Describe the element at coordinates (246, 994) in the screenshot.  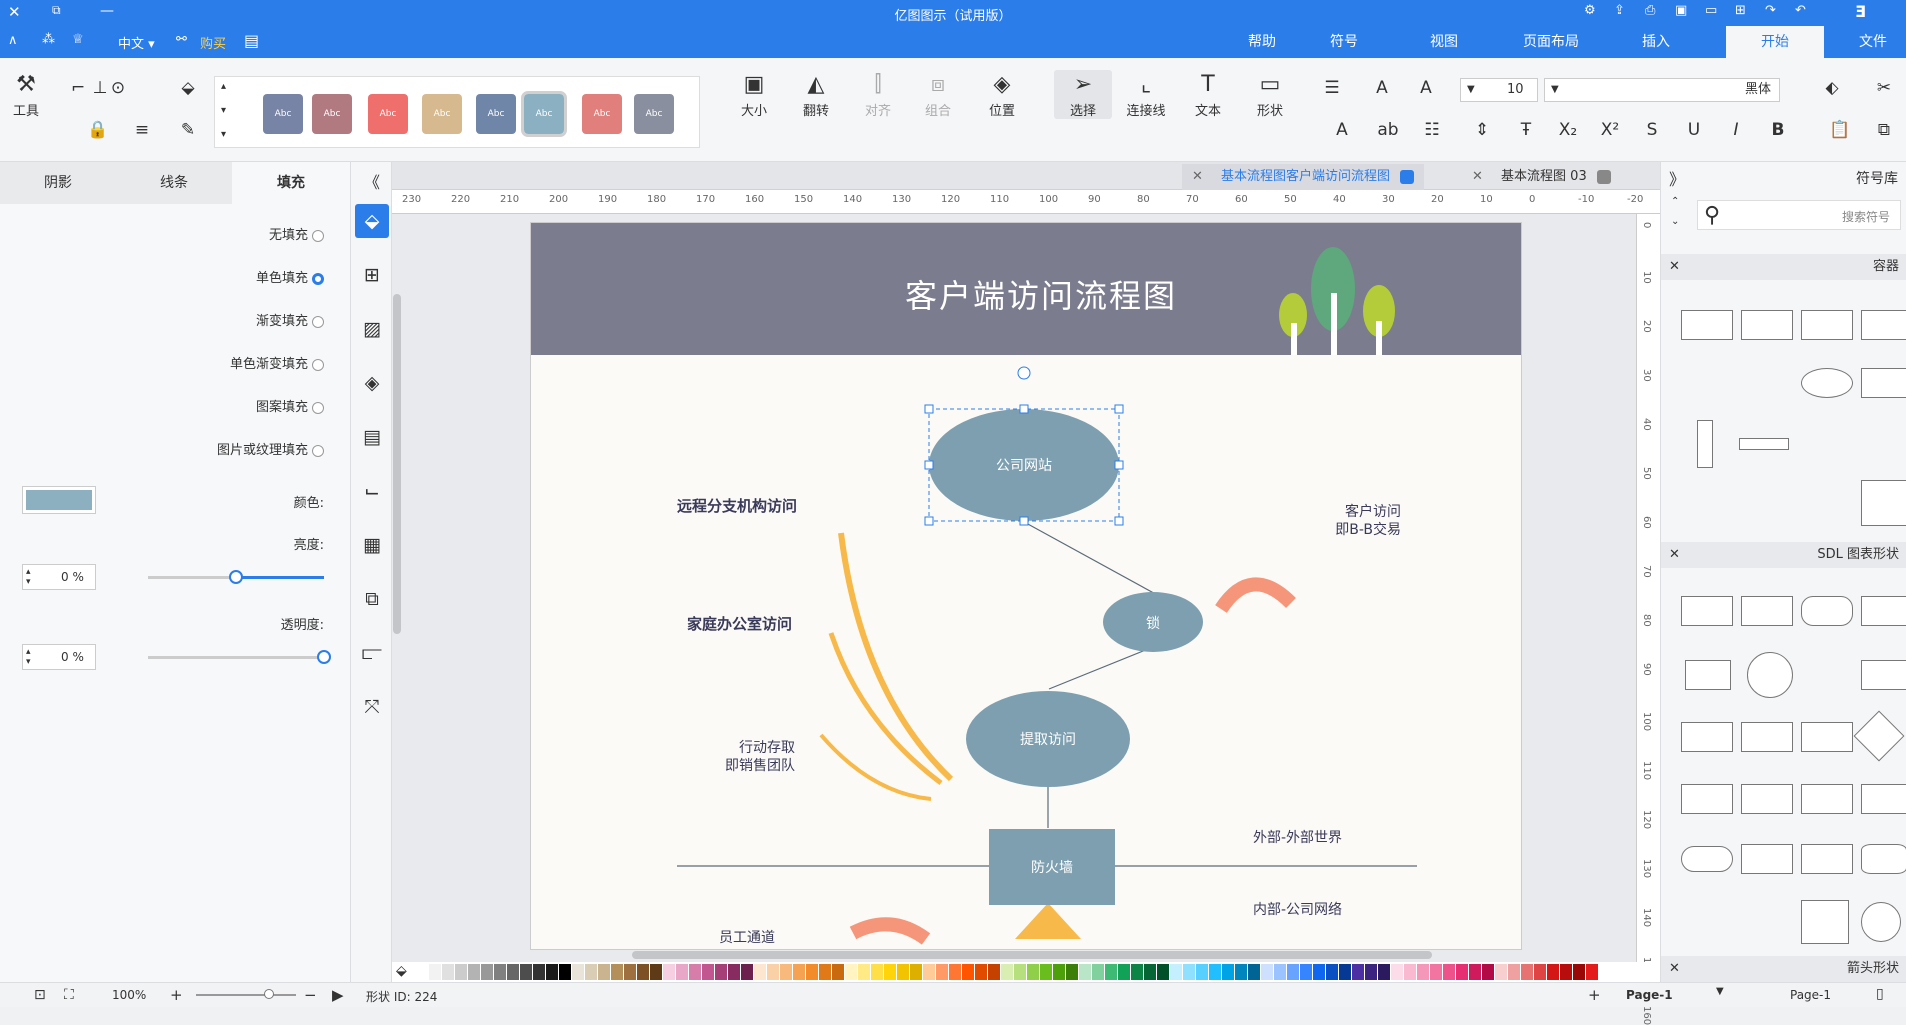
I see `zoom-slider` at that location.